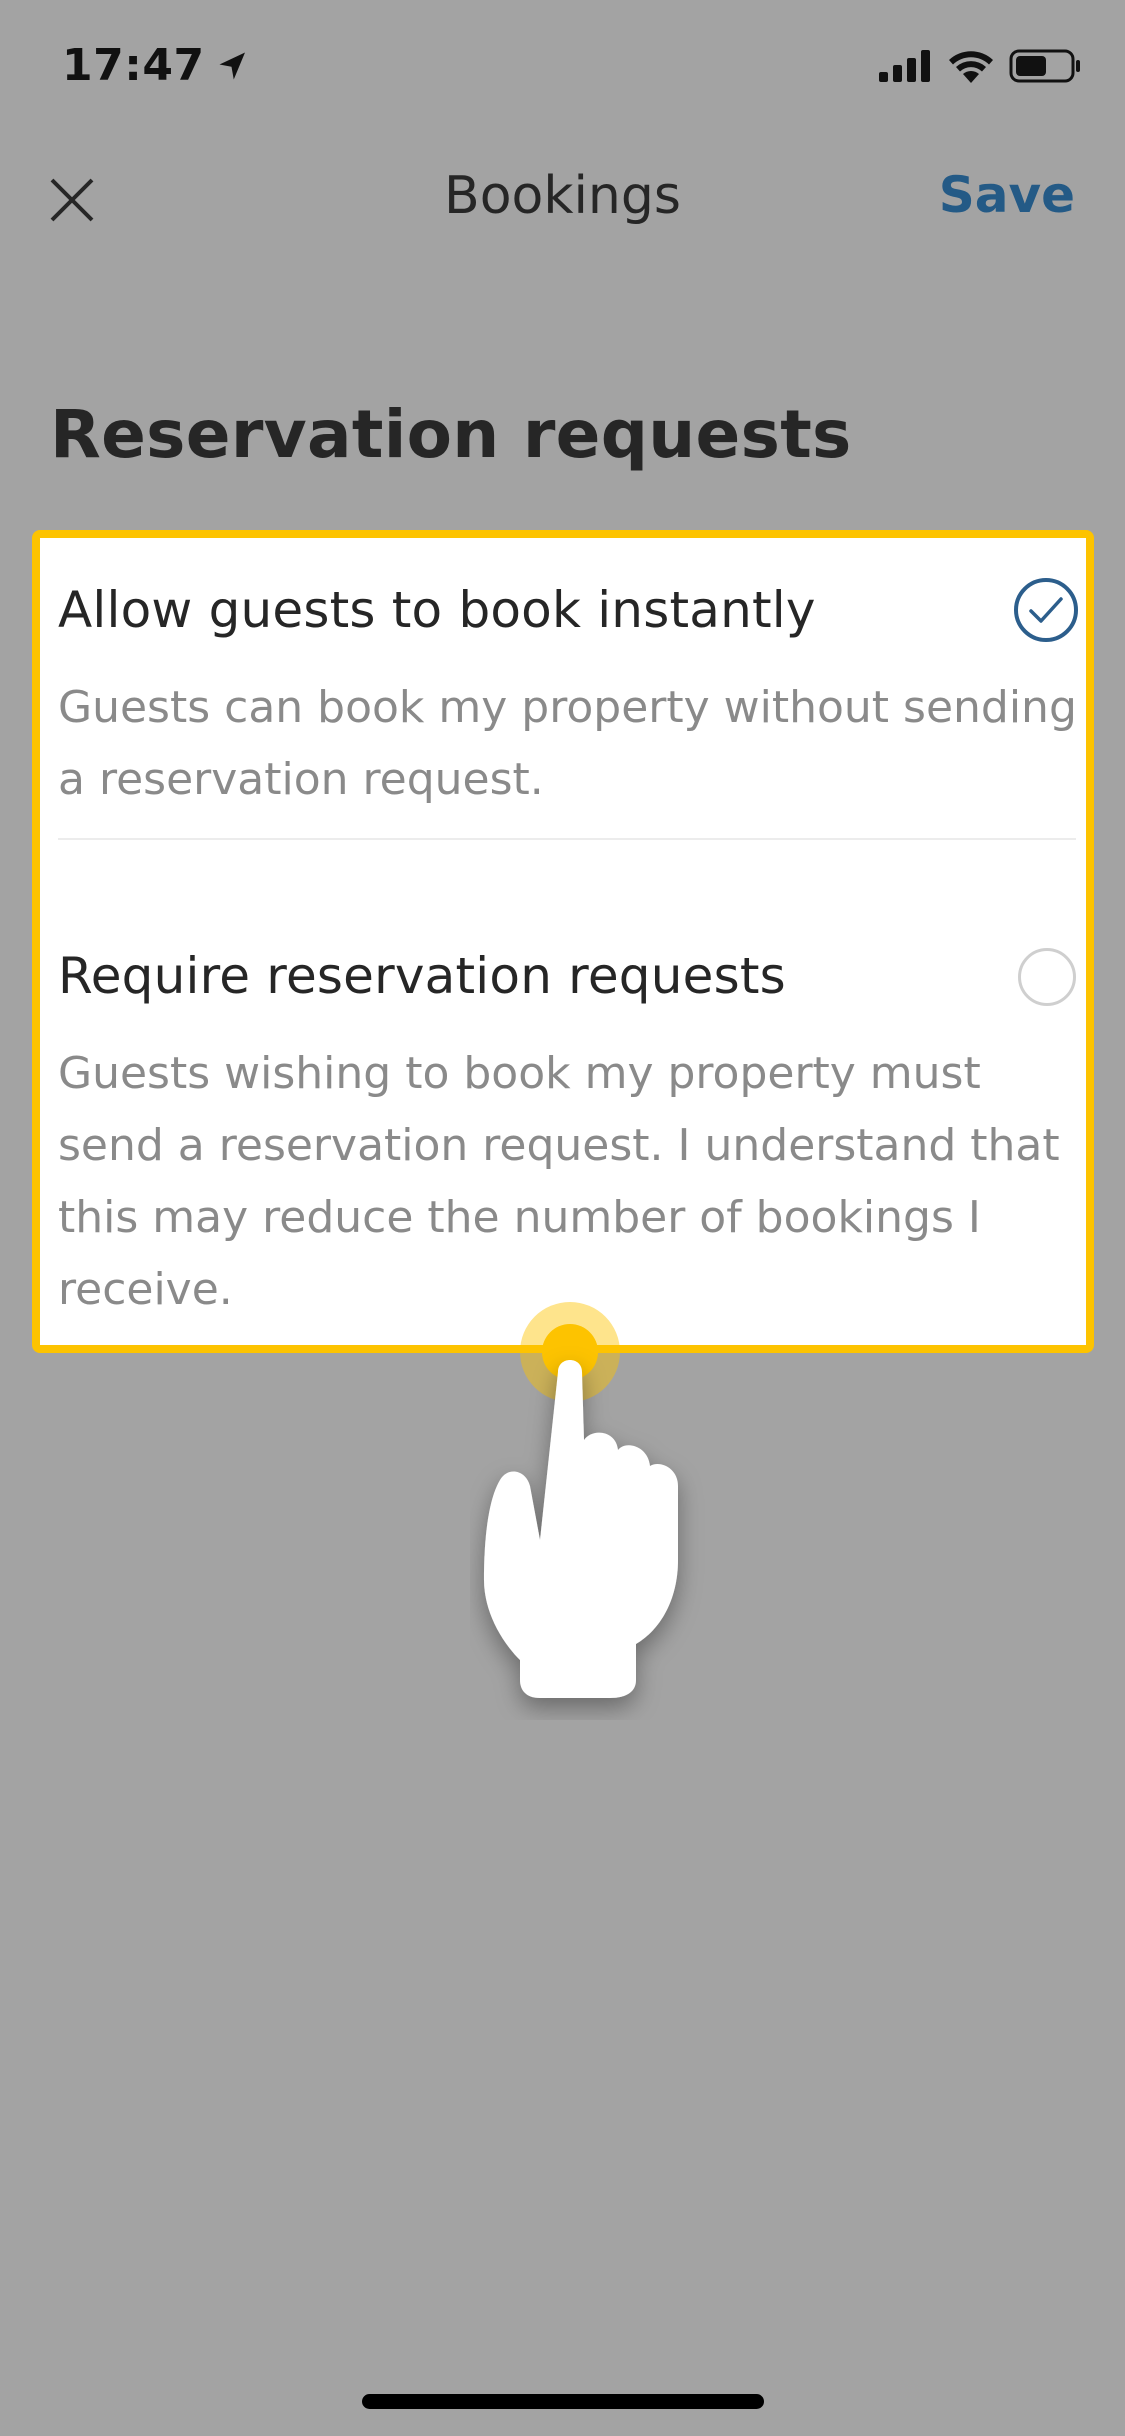 This screenshot has width=1125, height=2436. I want to click on battery-icon, so click(1044, 66).